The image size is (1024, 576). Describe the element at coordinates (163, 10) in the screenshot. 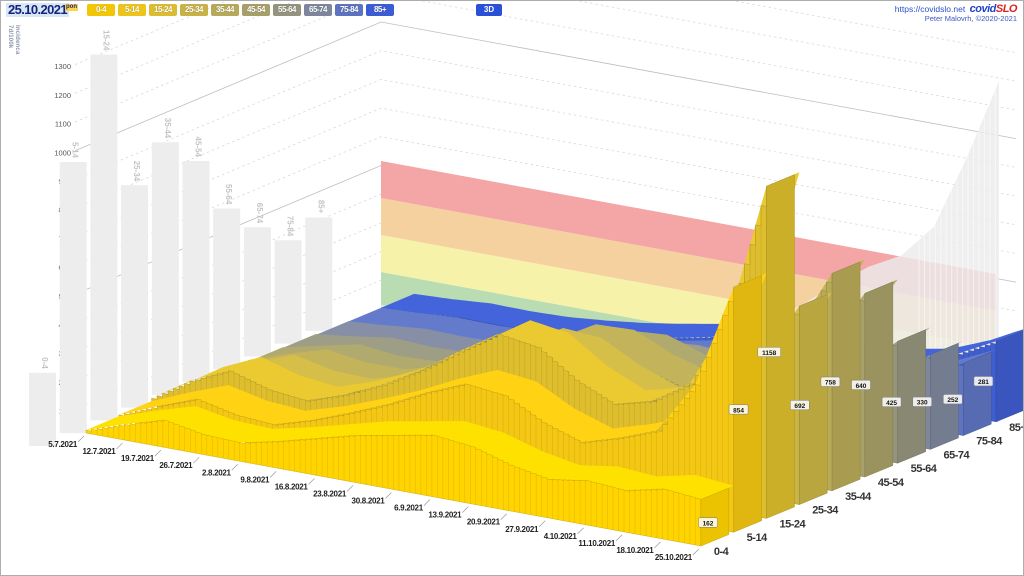

I see `age-button-15-24: 15-24` at that location.